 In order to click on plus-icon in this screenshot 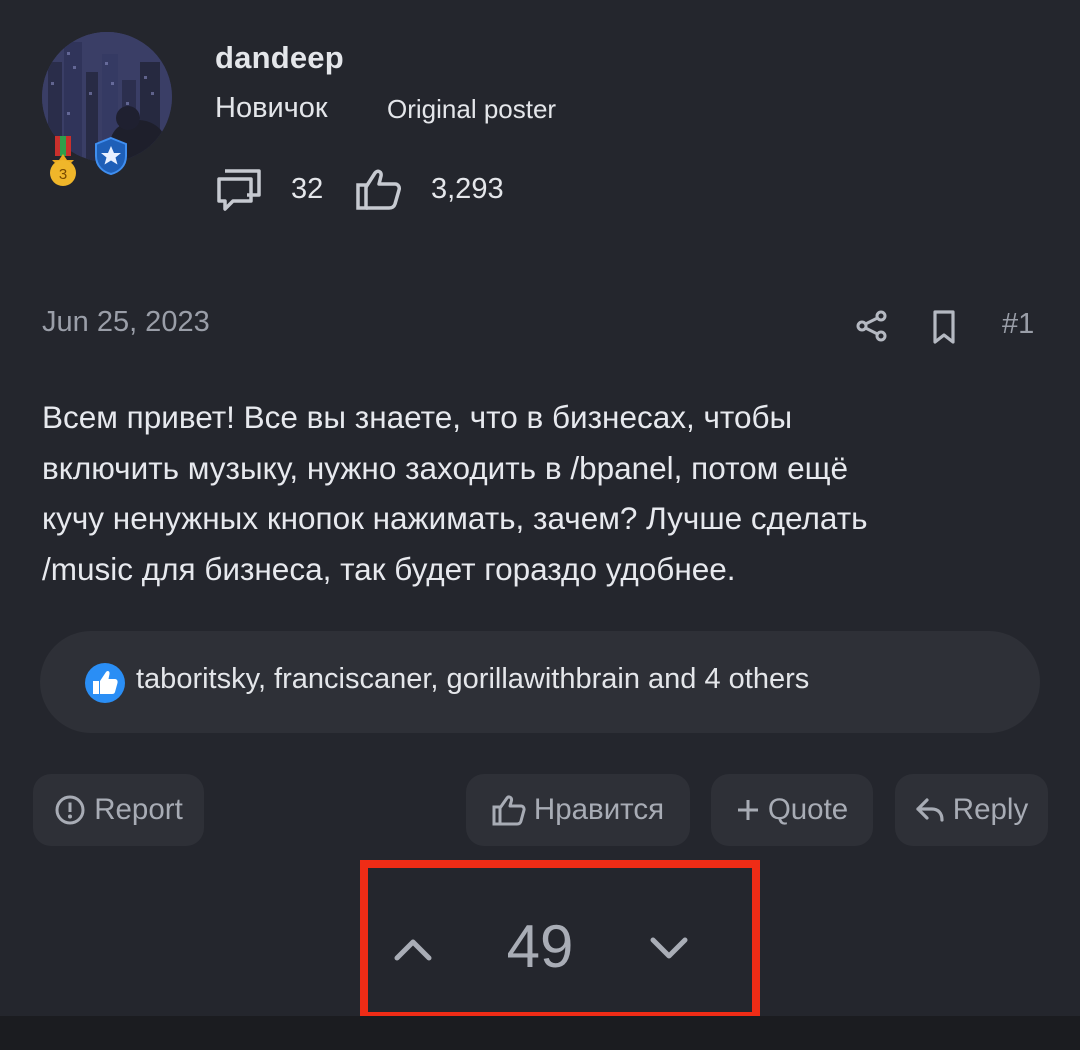, I will do `click(747, 810)`.